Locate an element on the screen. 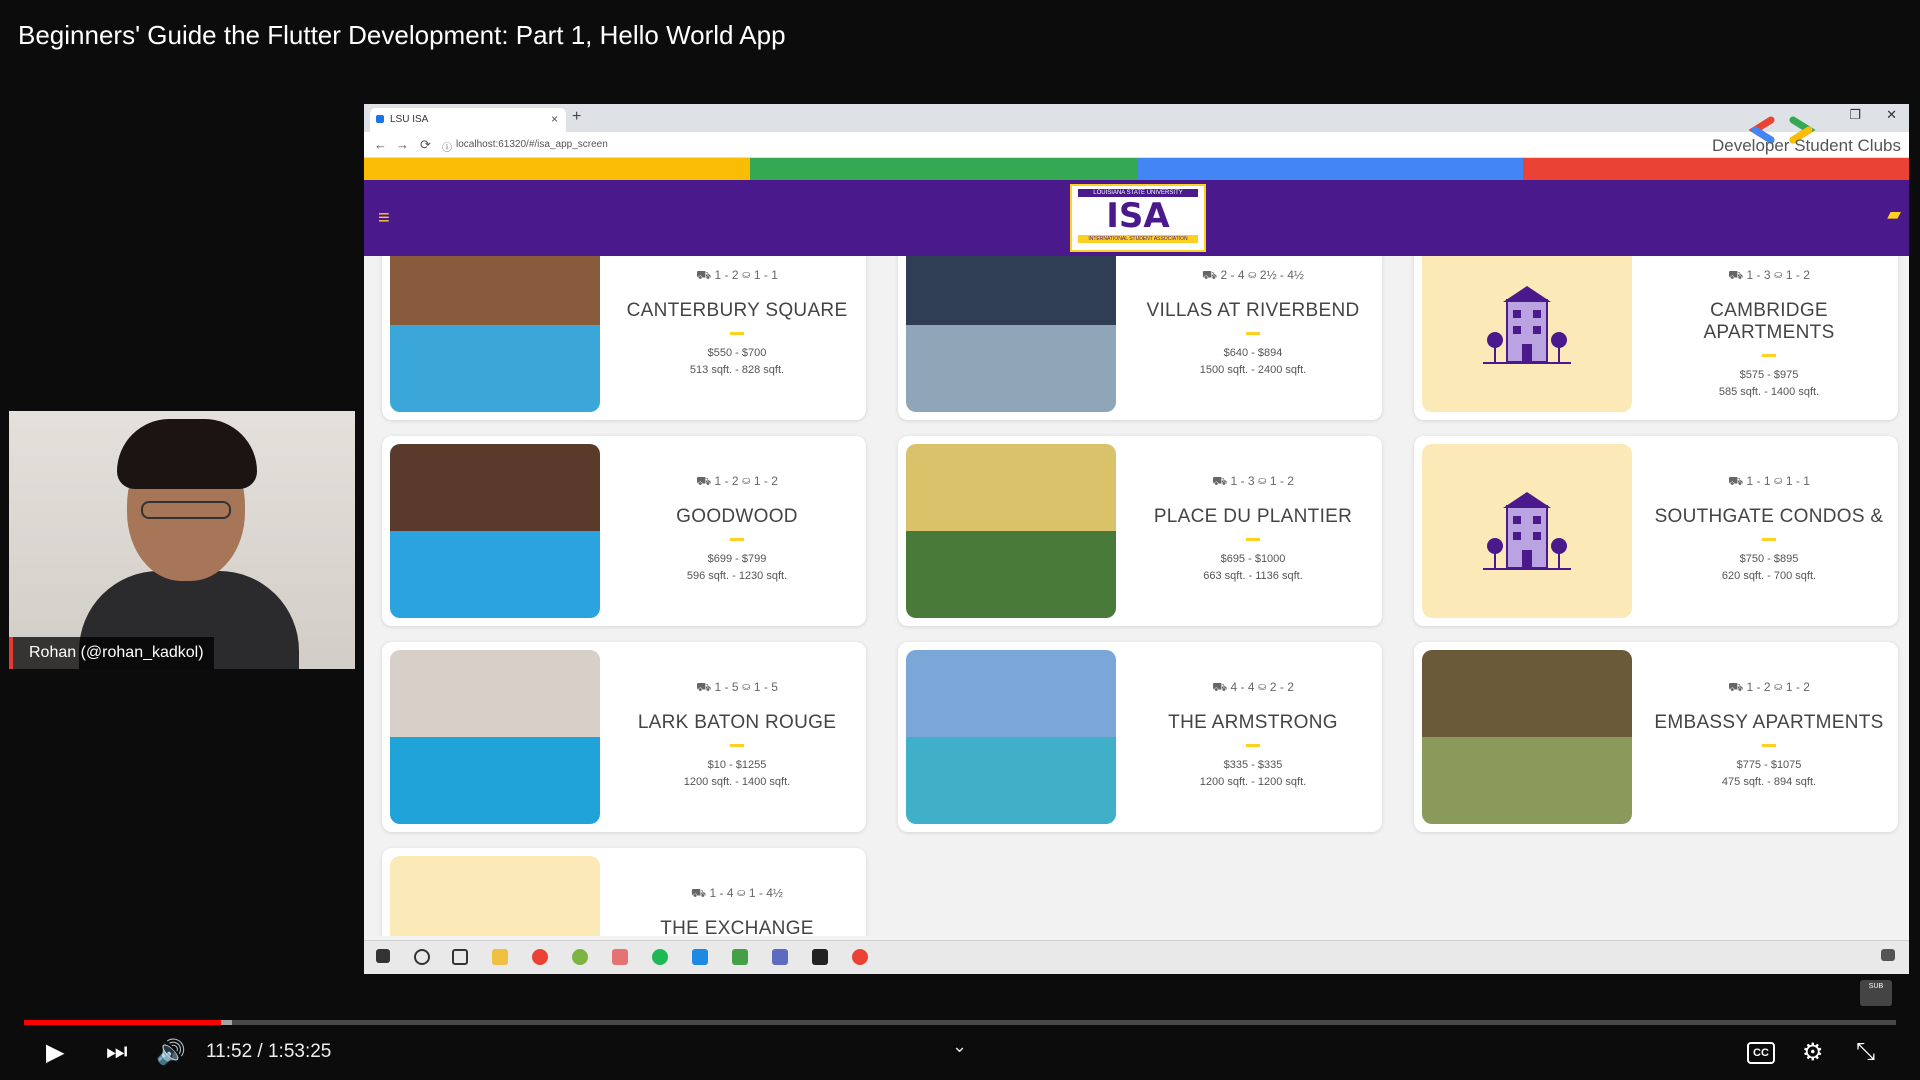  bath-count: 2½ - 4½ is located at coordinates (1281, 275).